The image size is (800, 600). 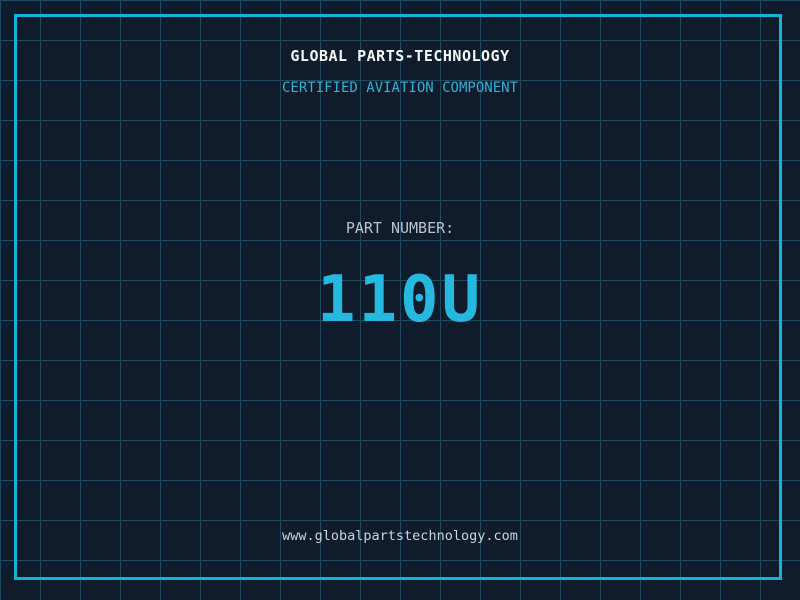 What do you see at coordinates (399, 88) in the screenshot?
I see `certification-tagline: CERTIFIED AVIATION COMPONENT` at bounding box center [399, 88].